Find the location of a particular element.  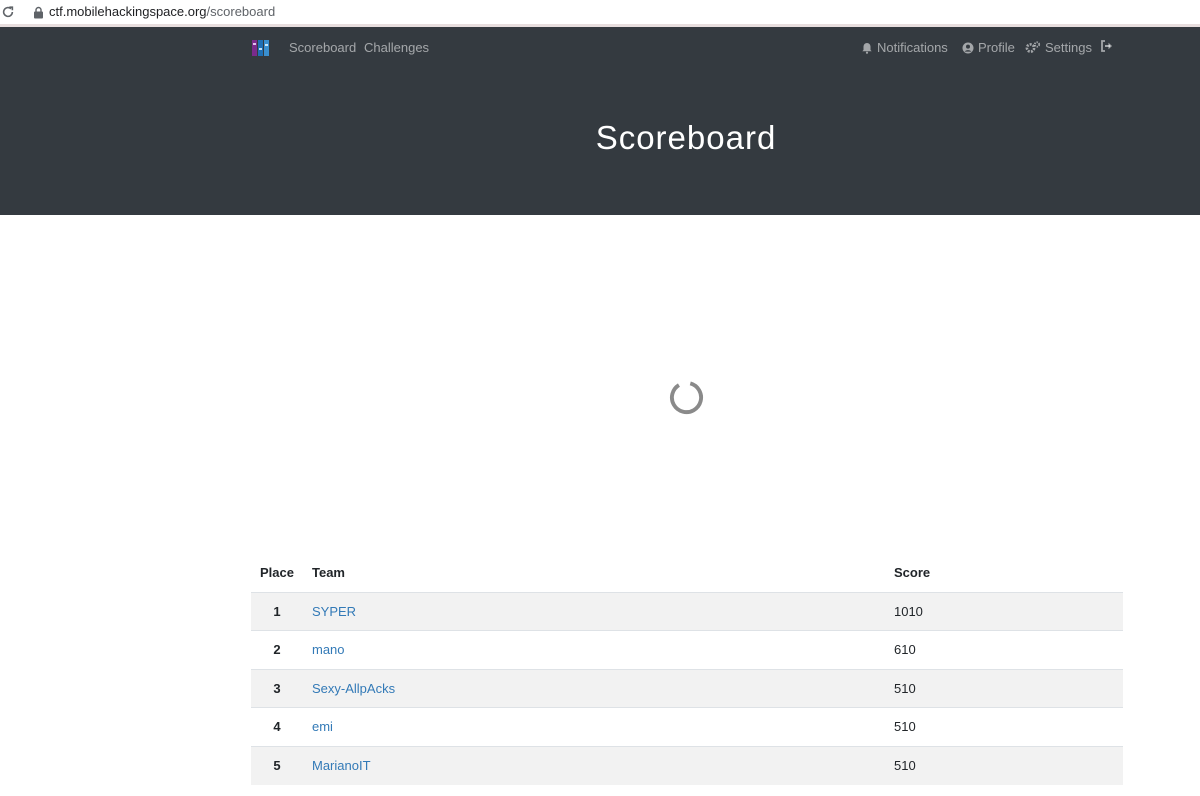

team-cell: mano is located at coordinates (593, 649).